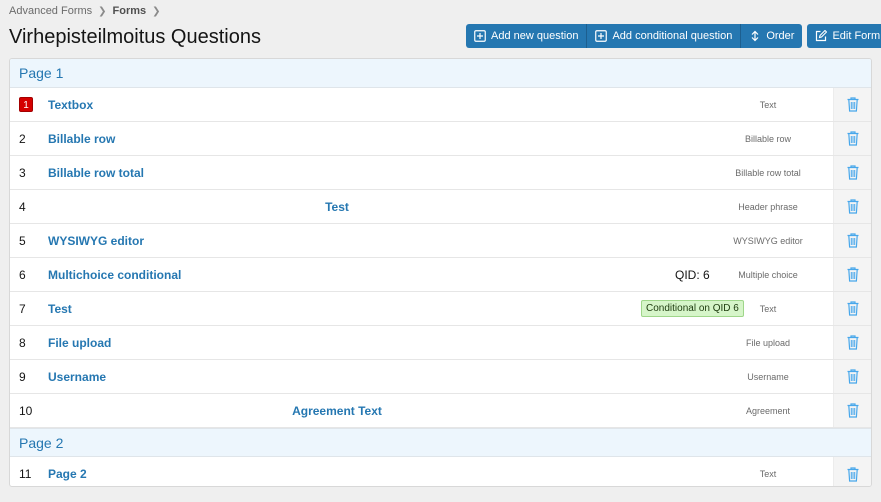 The image size is (881, 502). I want to click on question-row: 9 Username Username, so click(440, 377).